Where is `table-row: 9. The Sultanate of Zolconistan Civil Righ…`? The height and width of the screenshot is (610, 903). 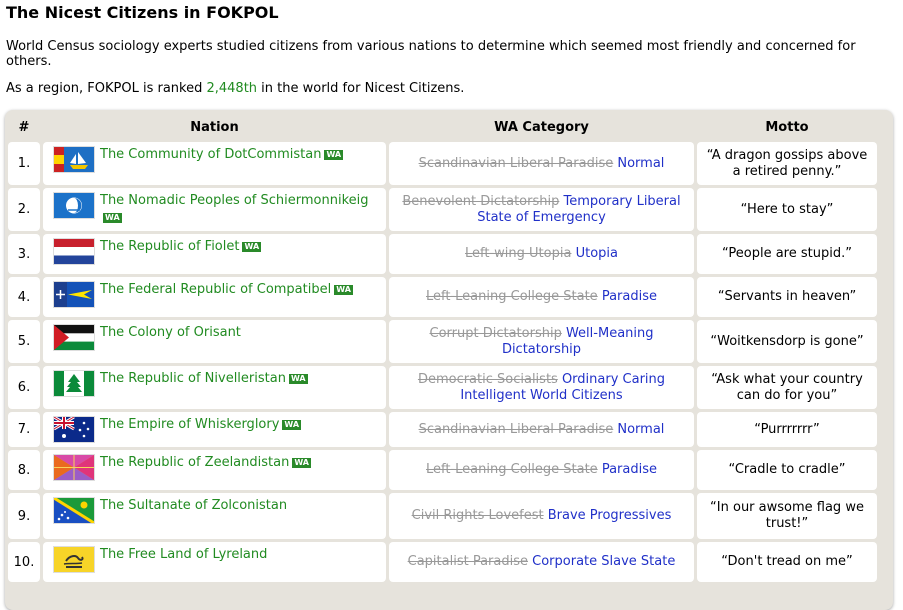
table-row: 9. The Sultanate of Zolconistan Civil Righ… is located at coordinates (442, 516).